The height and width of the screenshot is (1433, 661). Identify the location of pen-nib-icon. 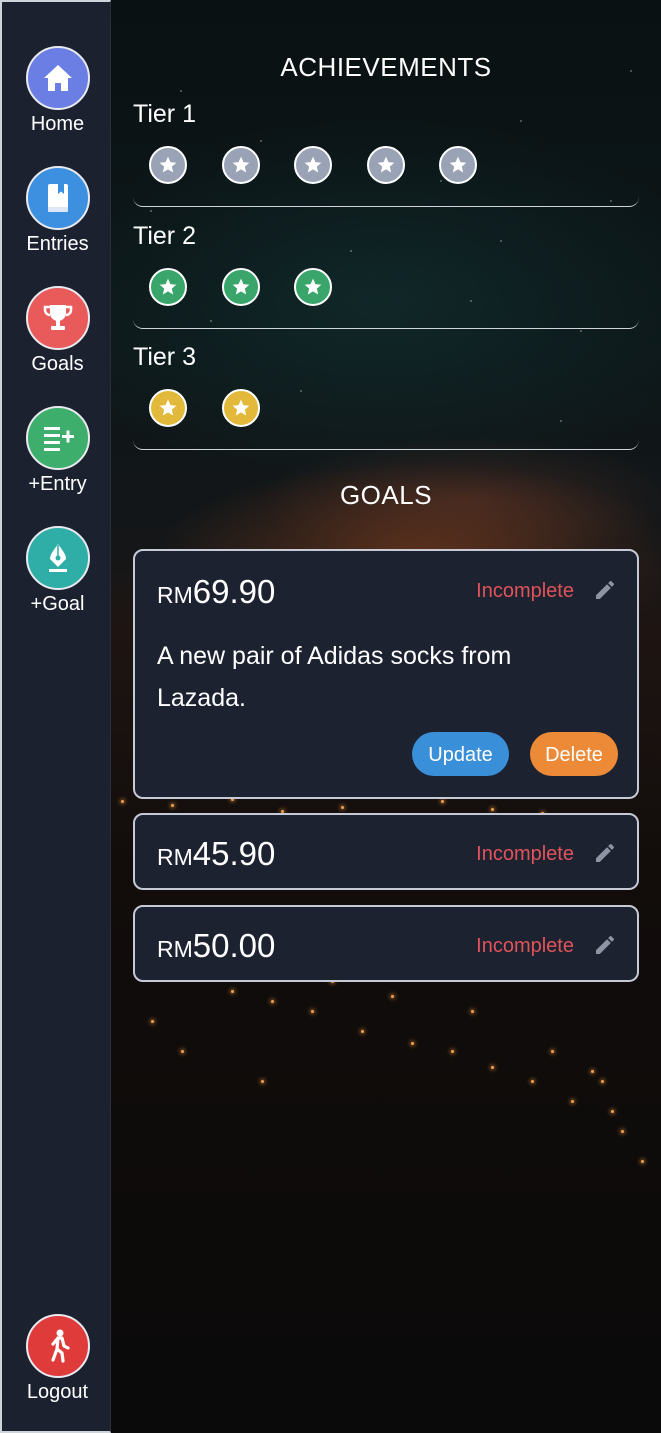
(57, 558).